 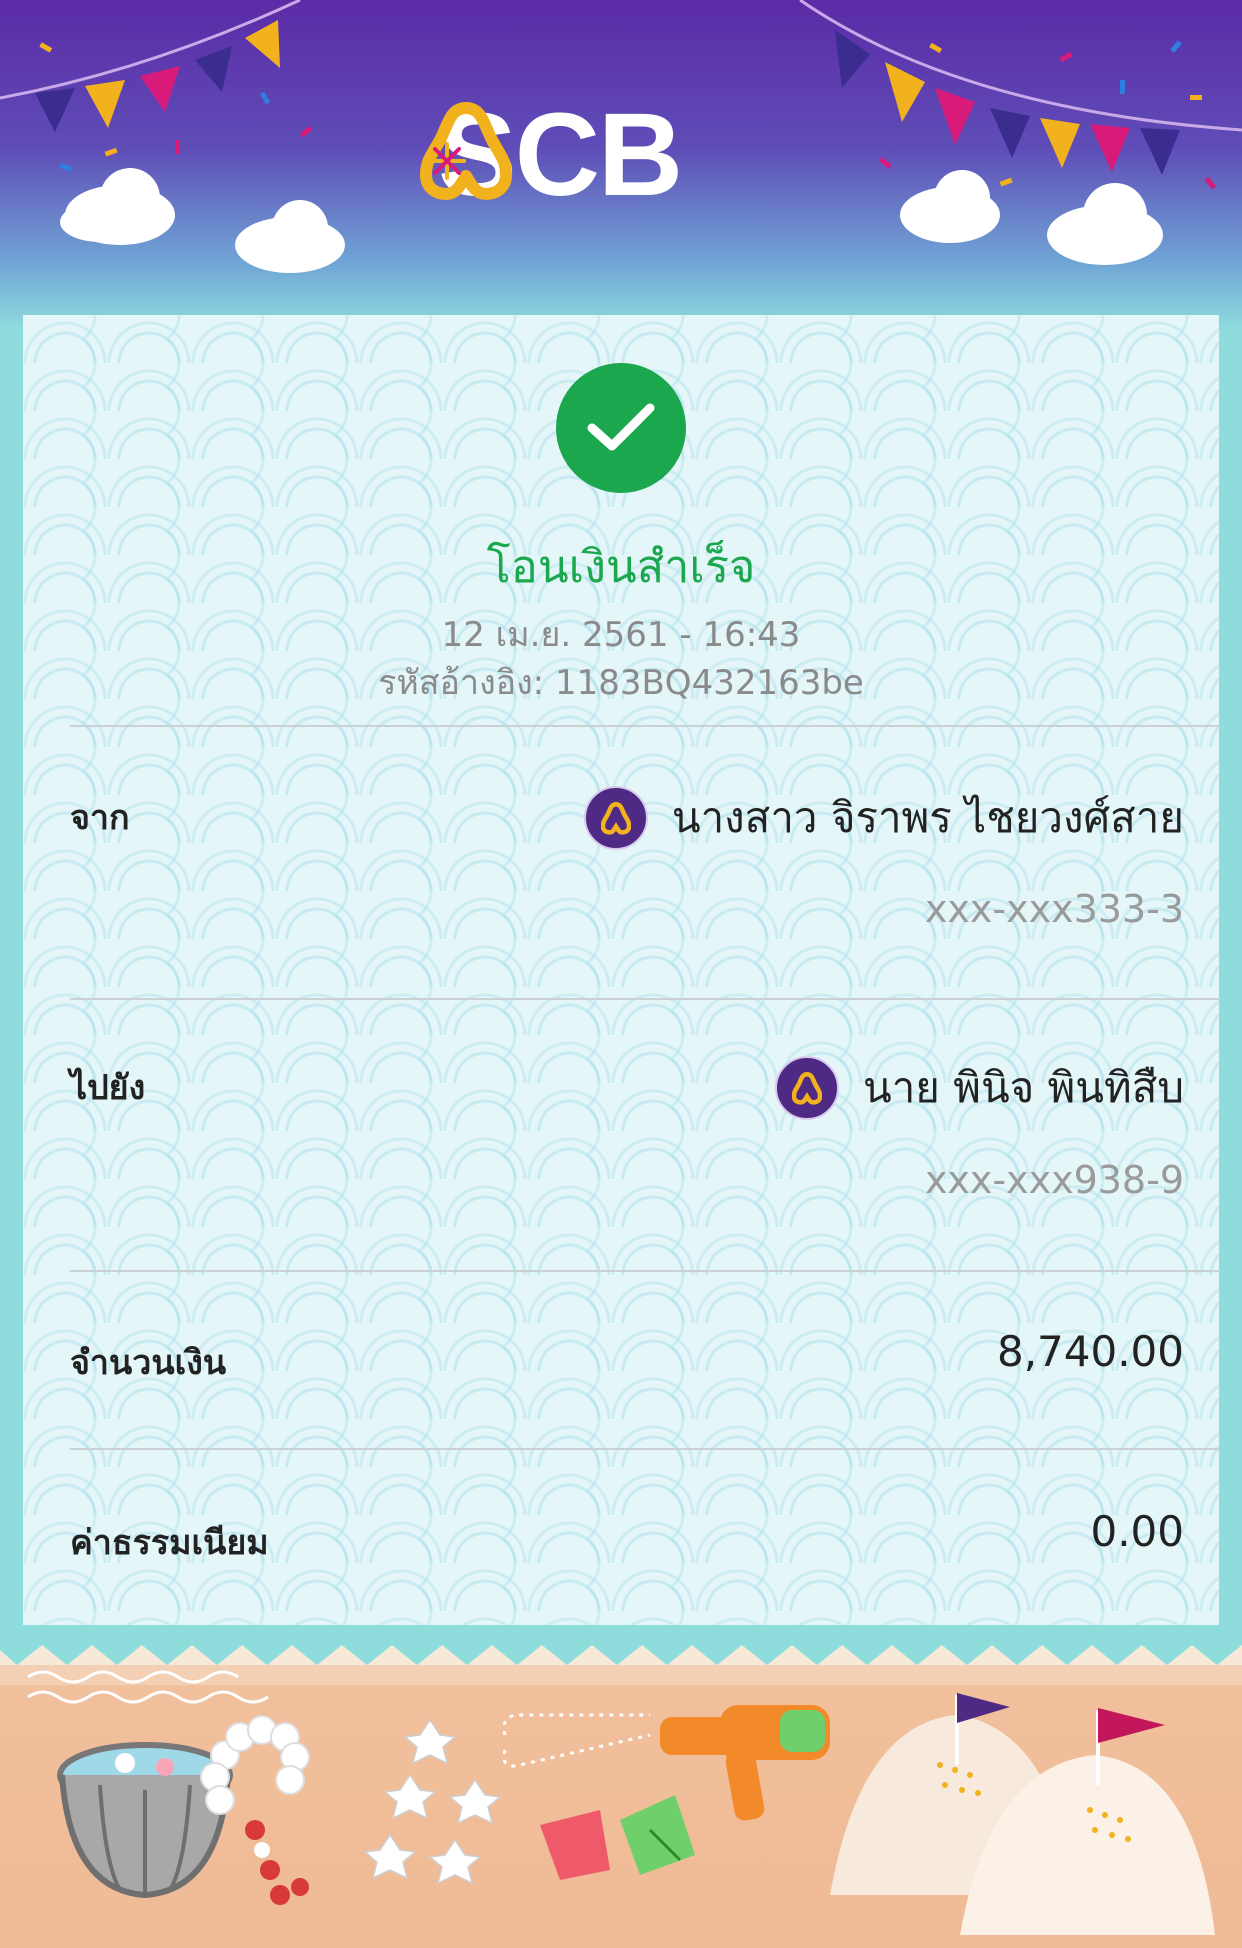 I want to click on to-account-holder: นาย พินิจ พินทิสืบ, so click(x=979, y=1088).